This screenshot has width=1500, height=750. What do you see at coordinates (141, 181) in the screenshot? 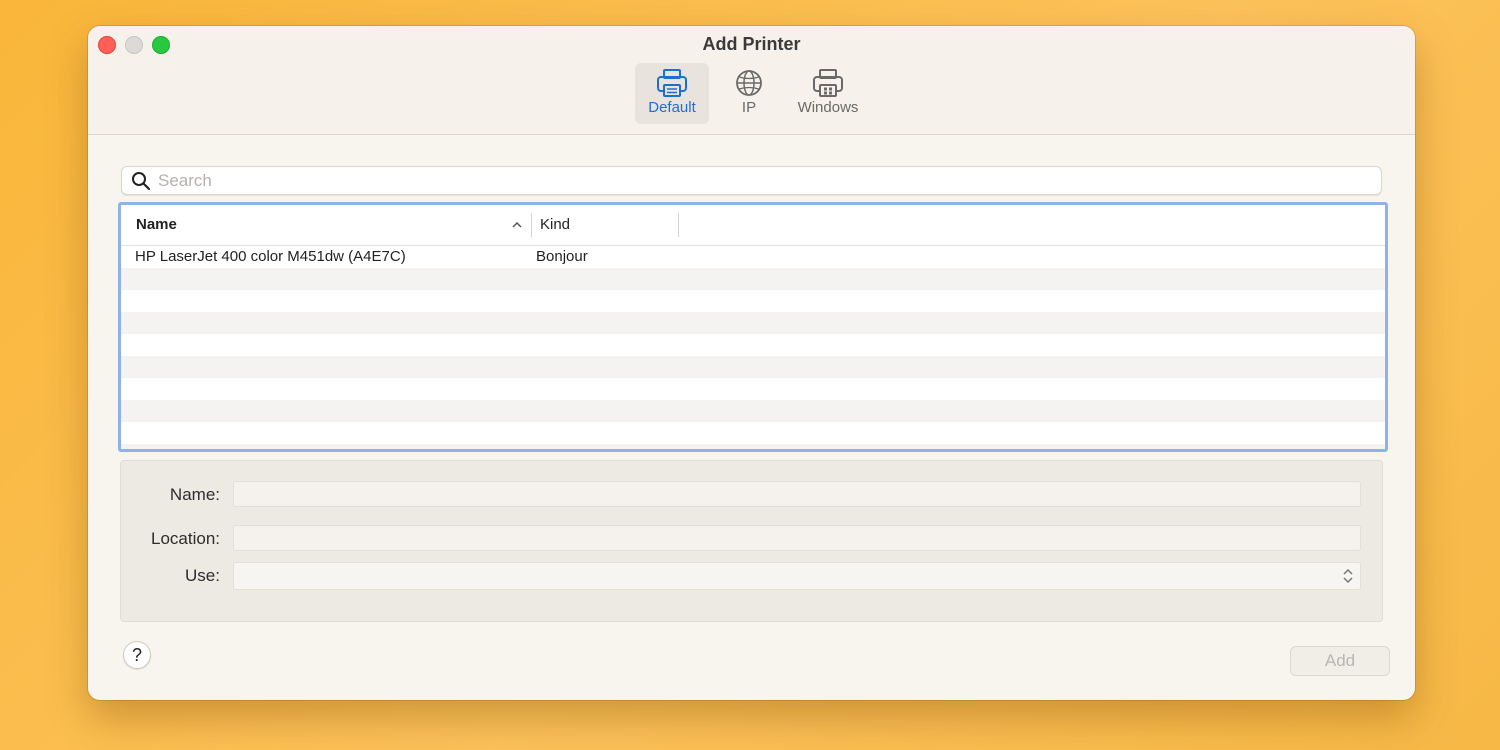
I see `search-icon` at bounding box center [141, 181].